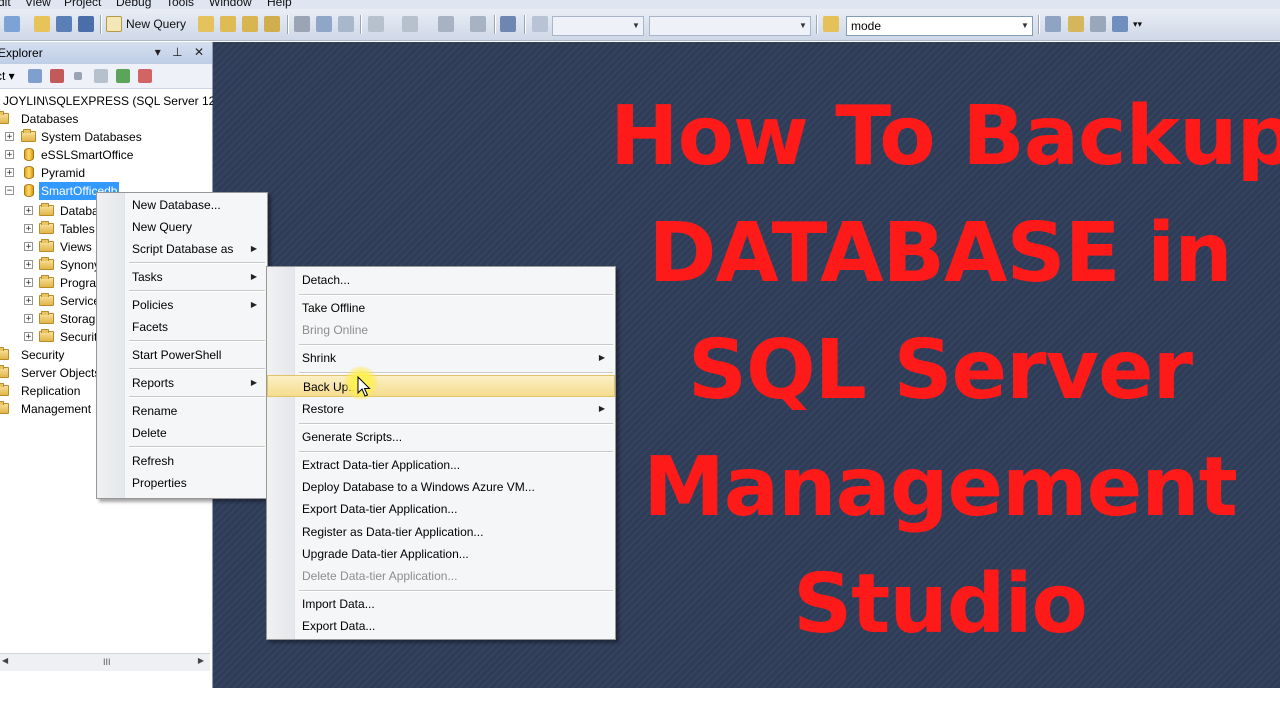 The image size is (1280, 720). What do you see at coordinates (42, 24) in the screenshot?
I see `open-file-icon` at bounding box center [42, 24].